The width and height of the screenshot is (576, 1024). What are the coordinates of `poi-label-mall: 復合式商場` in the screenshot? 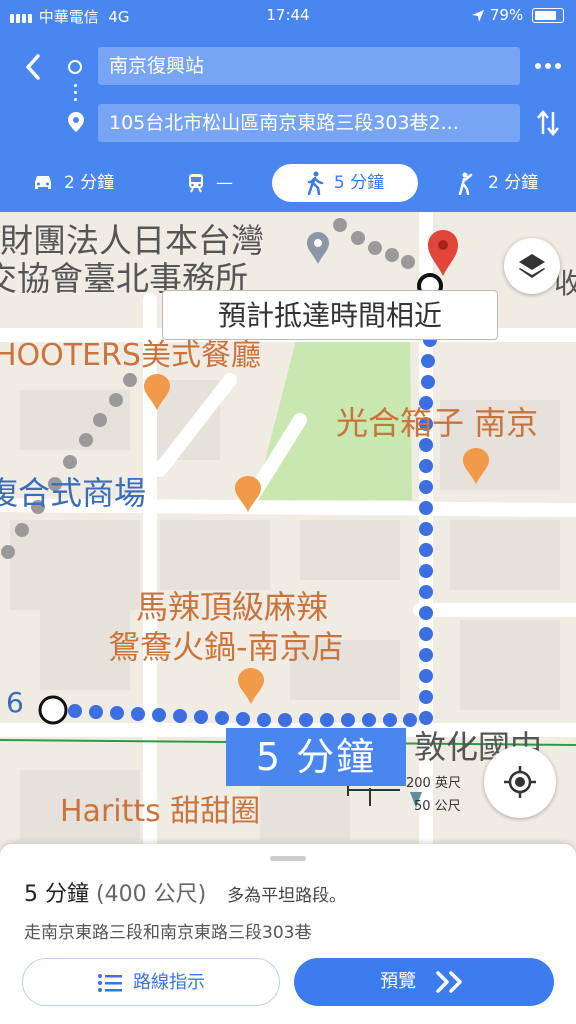 It's located at (73, 491).